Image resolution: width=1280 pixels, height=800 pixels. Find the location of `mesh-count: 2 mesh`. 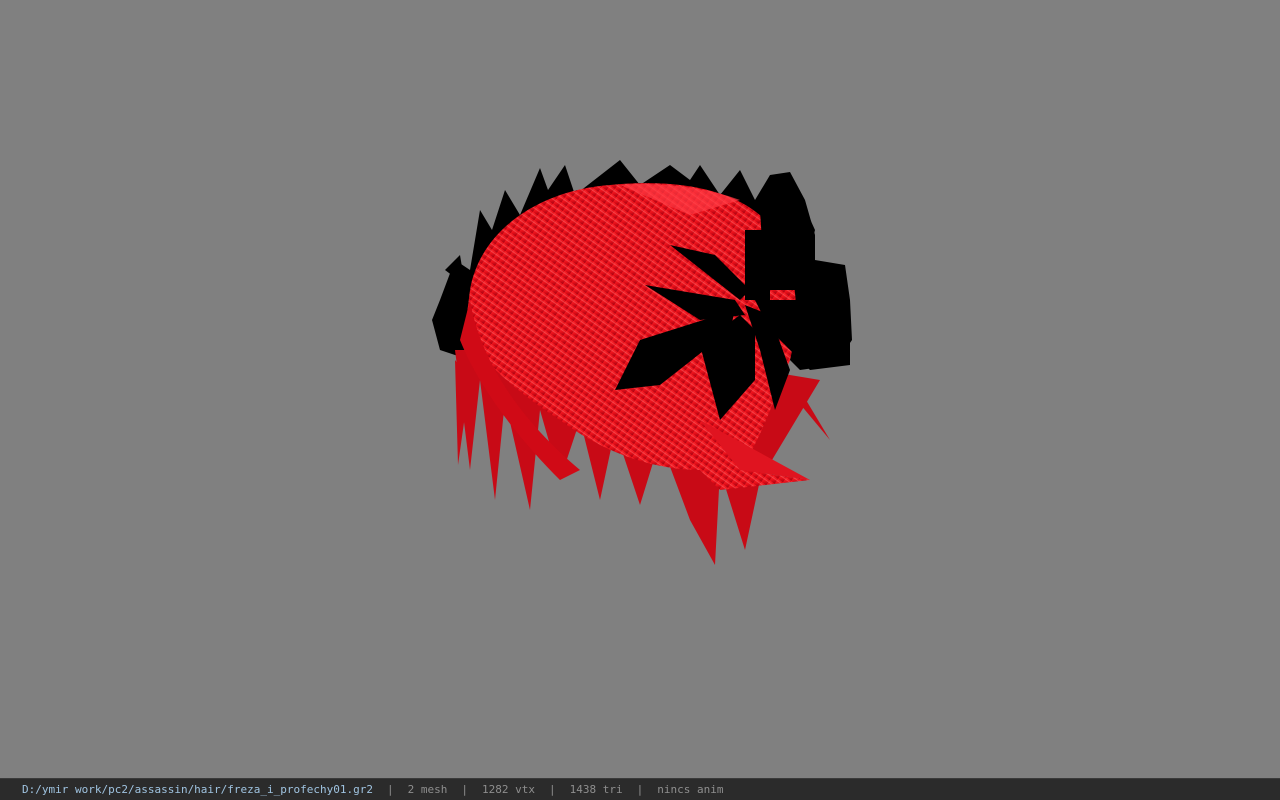

mesh-count: 2 mesh is located at coordinates (427, 789).